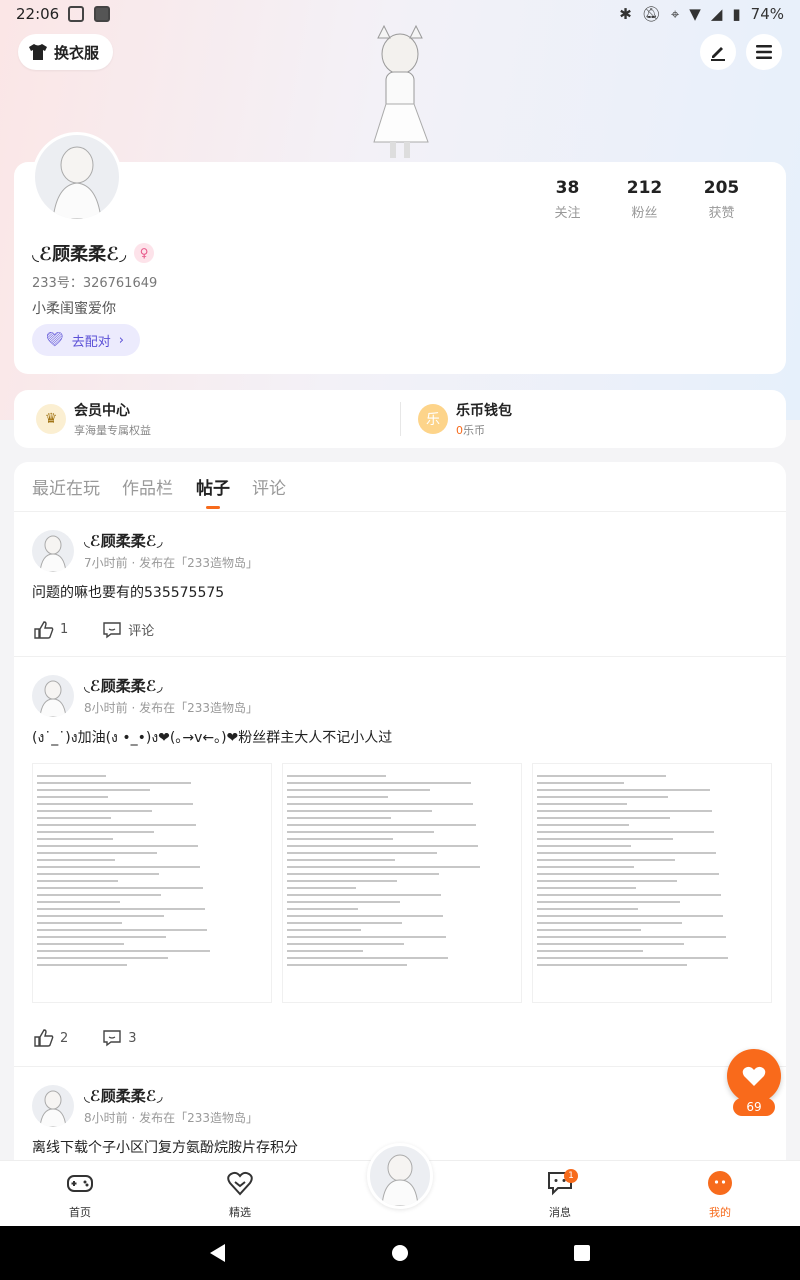  I want to click on nav-center-avatar, so click(400, 1176).